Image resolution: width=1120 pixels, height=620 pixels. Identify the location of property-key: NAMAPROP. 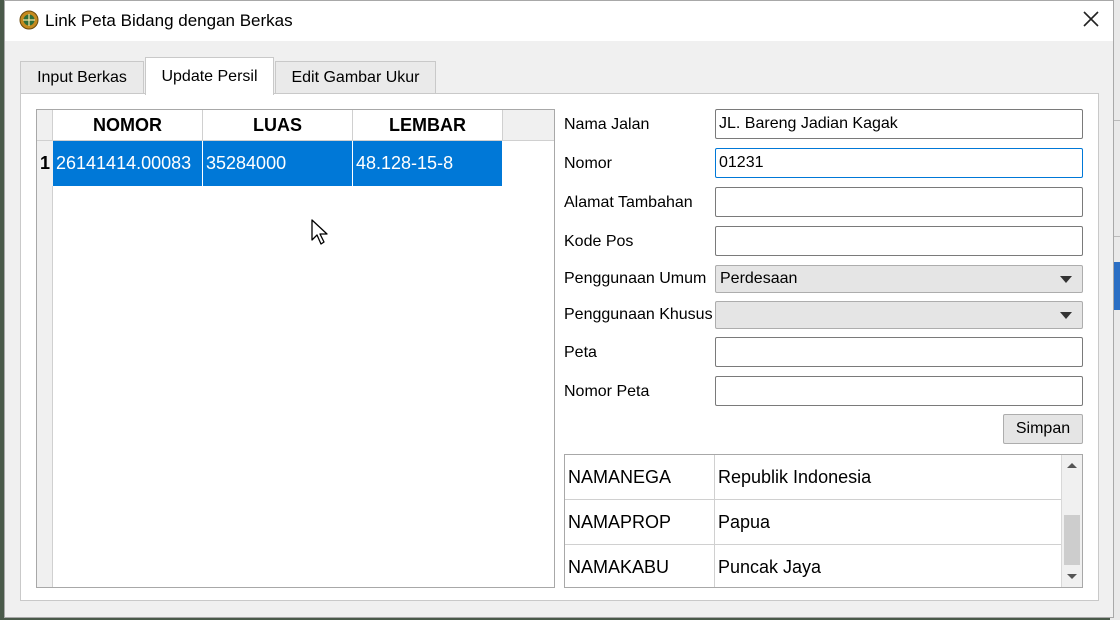
(640, 522).